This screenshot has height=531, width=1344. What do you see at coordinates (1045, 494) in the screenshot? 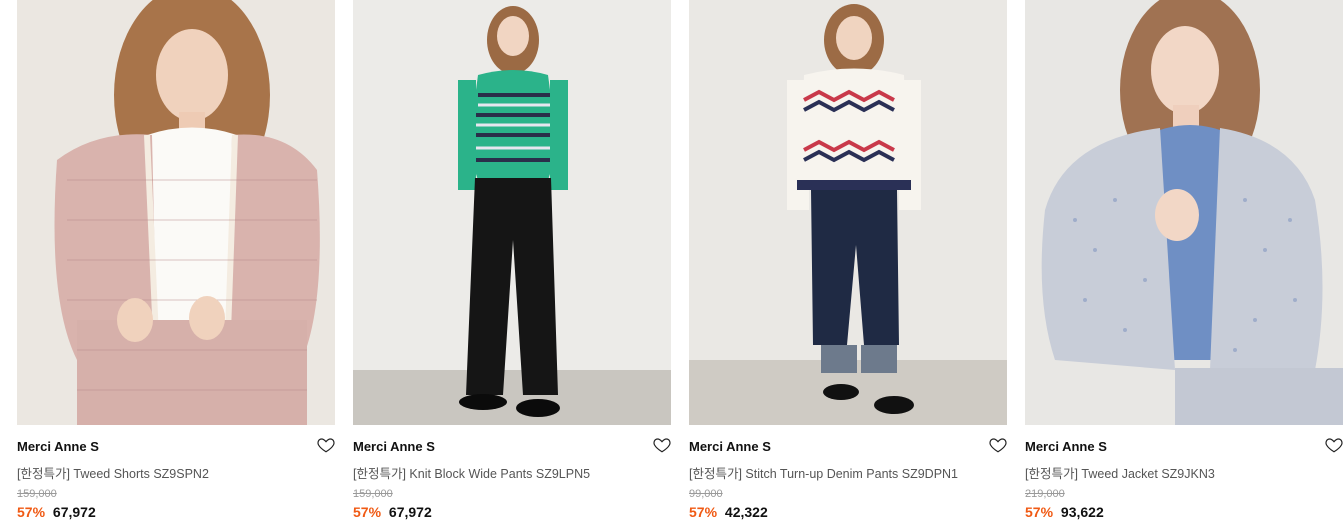
I see `original-price: 219,000` at bounding box center [1045, 494].